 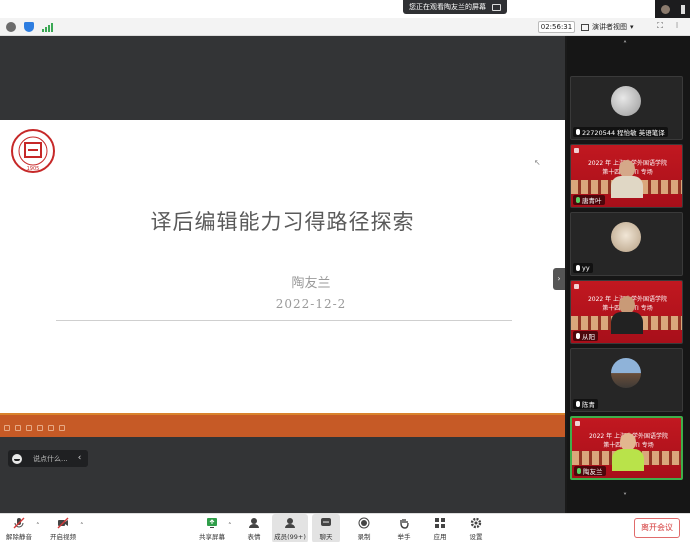 What do you see at coordinates (51, 428) in the screenshot?
I see `zoom-icon` at bounding box center [51, 428].